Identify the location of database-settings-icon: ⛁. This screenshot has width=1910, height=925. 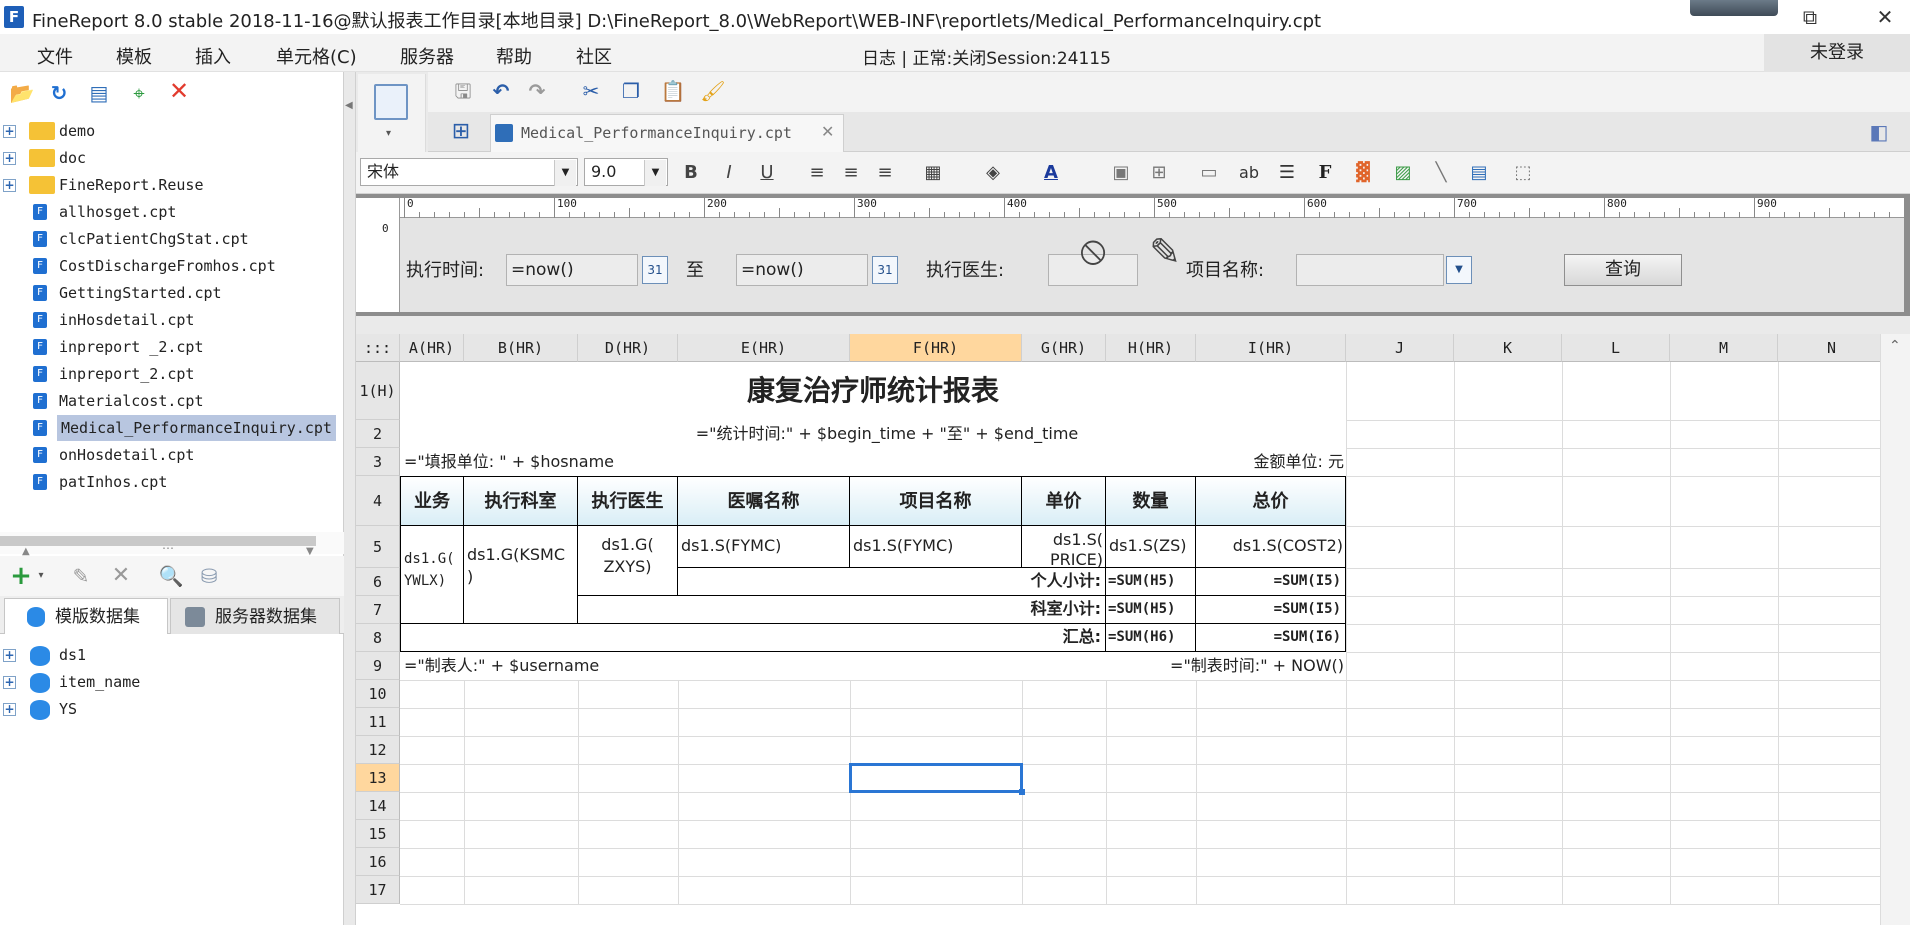
(209, 576).